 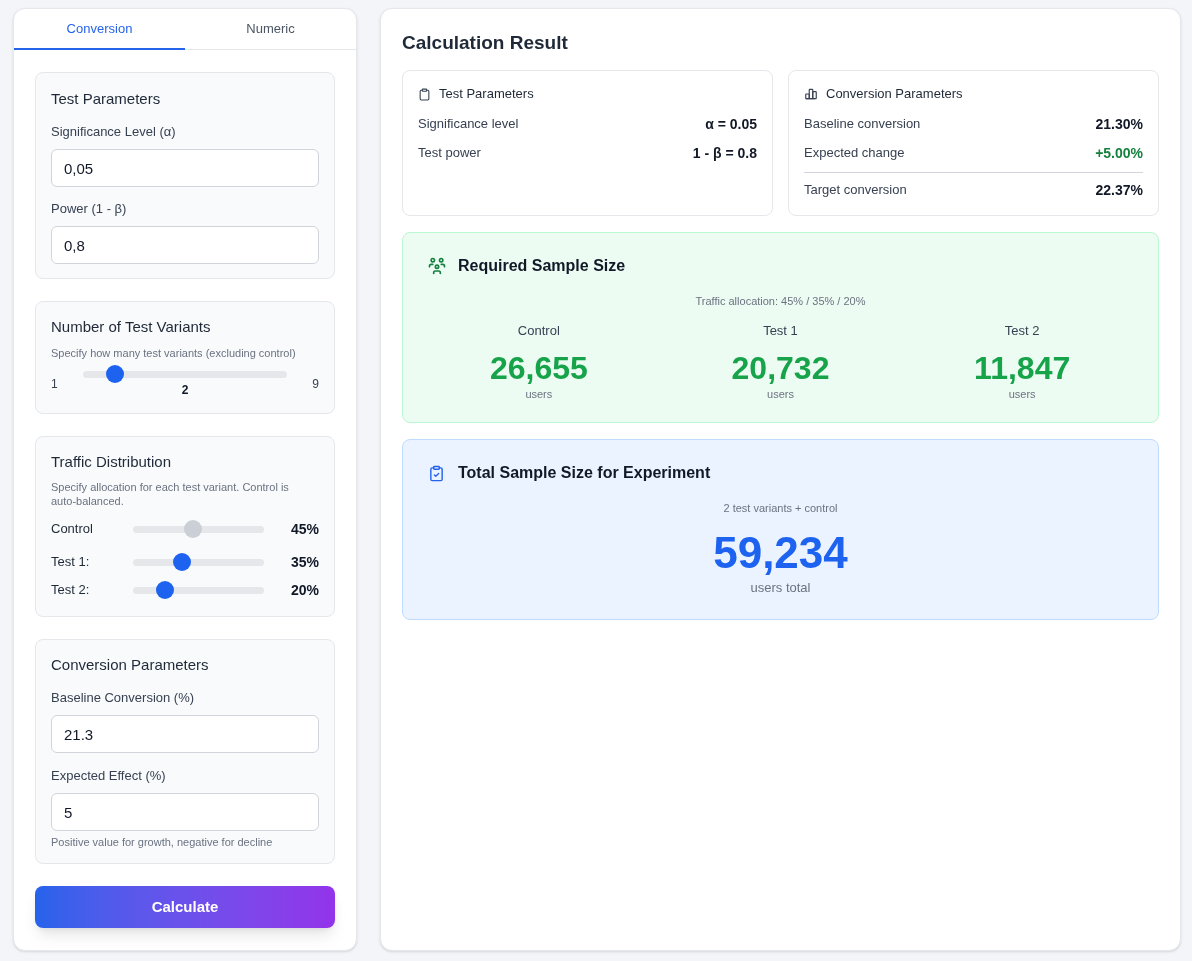 I want to click on param-label: Baseline conversion, so click(x=862, y=124).